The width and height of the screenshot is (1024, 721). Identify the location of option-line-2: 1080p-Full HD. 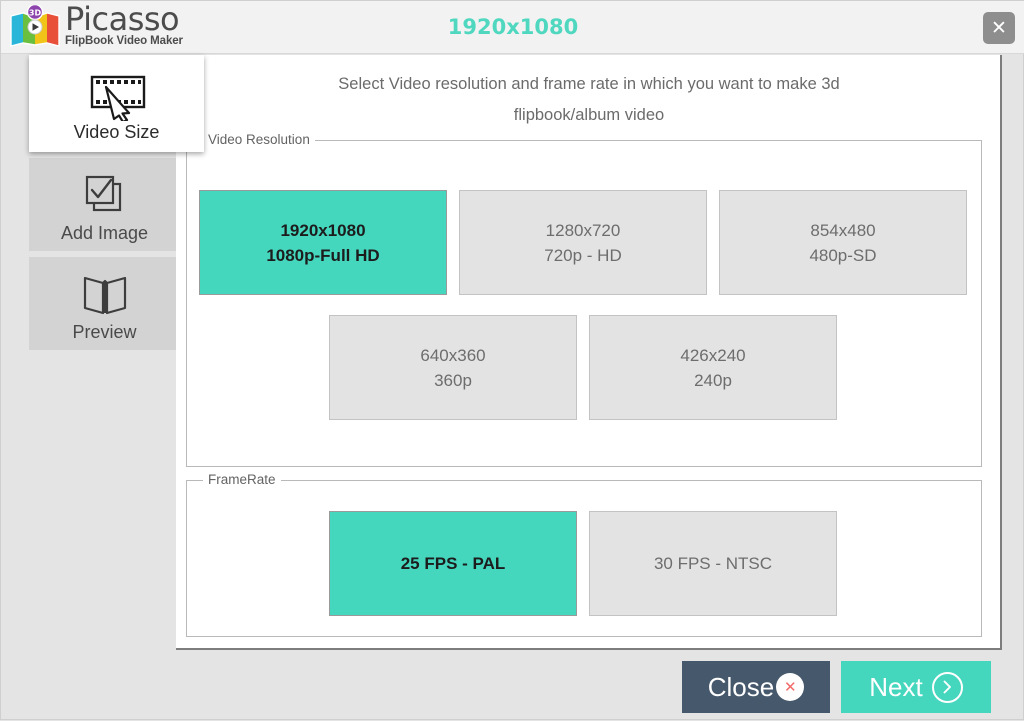
(323, 255).